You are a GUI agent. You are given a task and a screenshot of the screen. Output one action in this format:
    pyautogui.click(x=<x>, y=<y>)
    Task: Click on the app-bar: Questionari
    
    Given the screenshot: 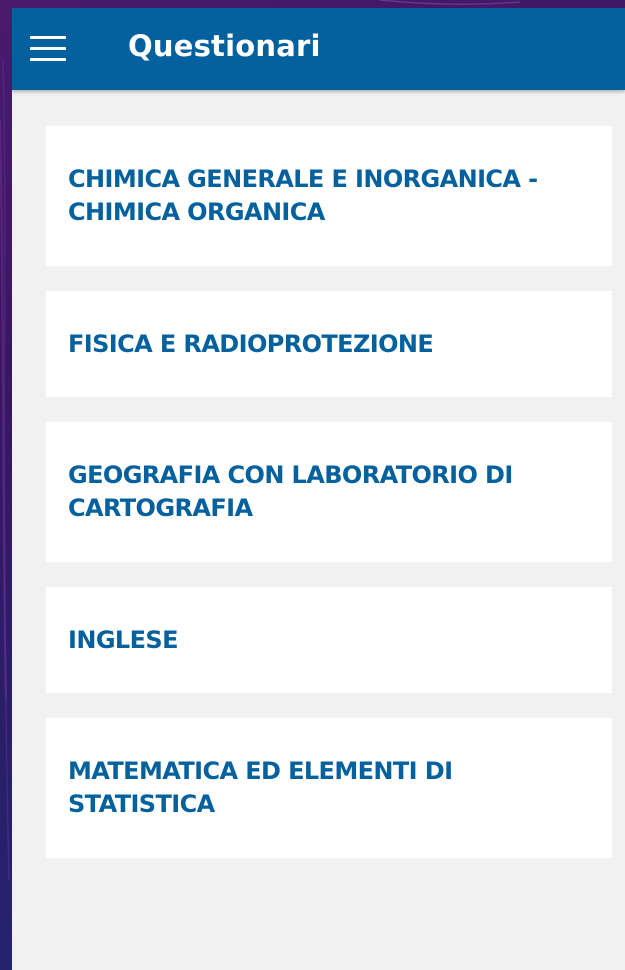 What is the action you would take?
    pyautogui.click(x=318, y=49)
    